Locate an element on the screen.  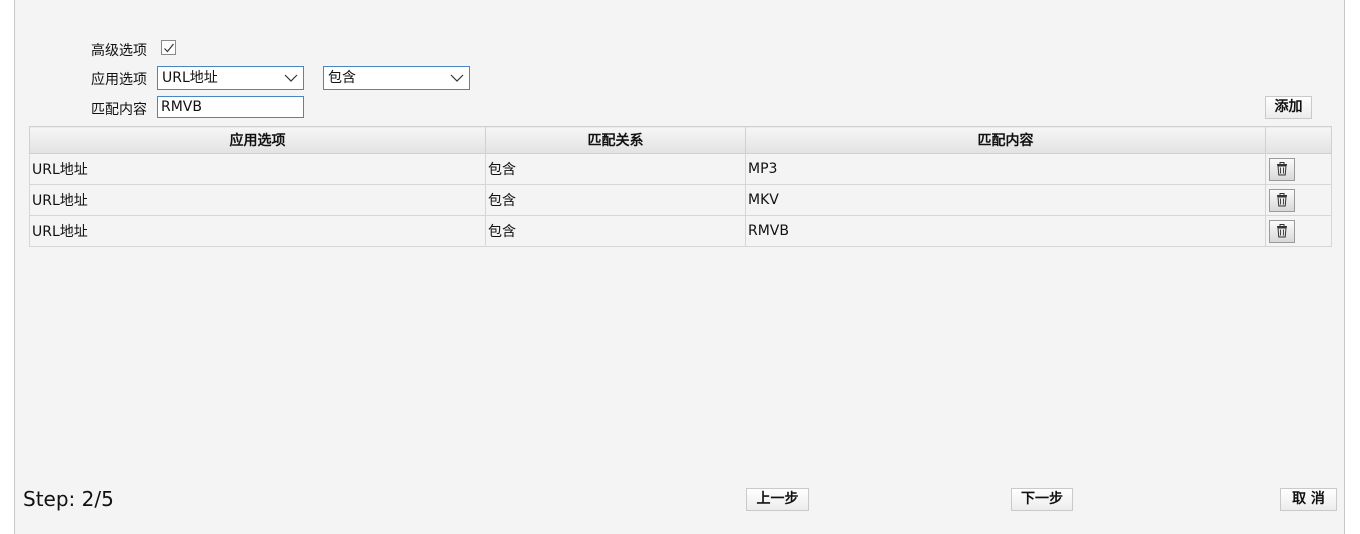
cell-match-content: MKV is located at coordinates (1005, 200).